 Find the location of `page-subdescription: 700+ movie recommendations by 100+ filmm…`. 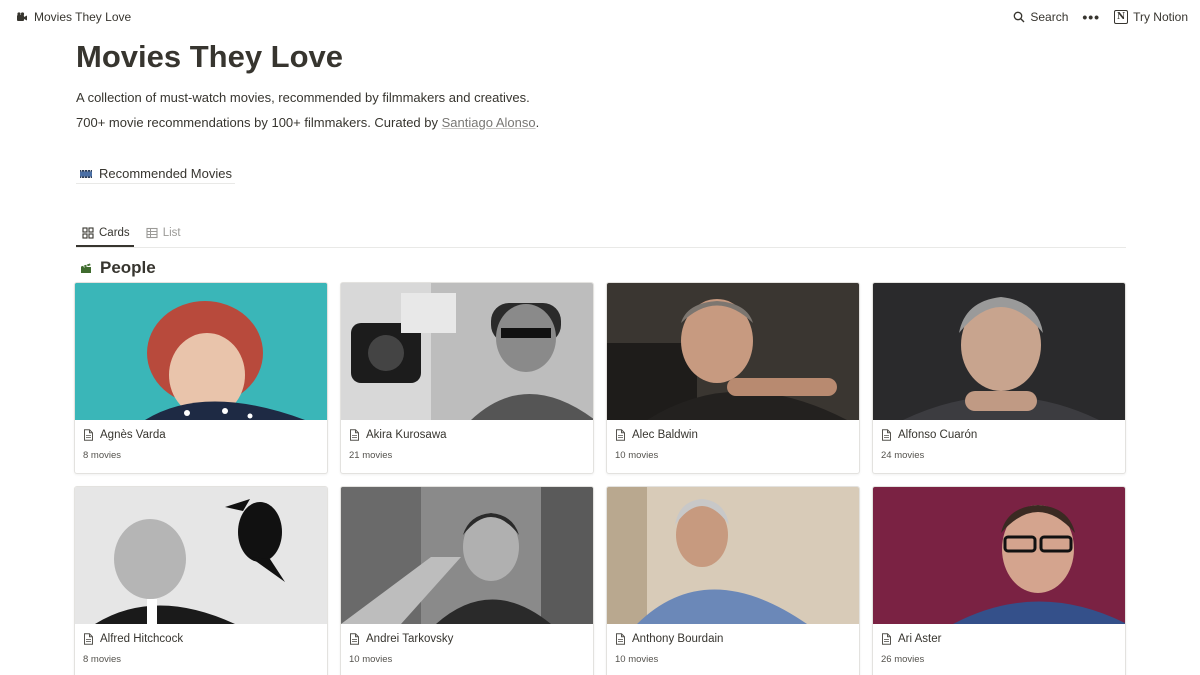

page-subdescription: 700+ movie recommendations by 100+ filmm… is located at coordinates (601, 123).